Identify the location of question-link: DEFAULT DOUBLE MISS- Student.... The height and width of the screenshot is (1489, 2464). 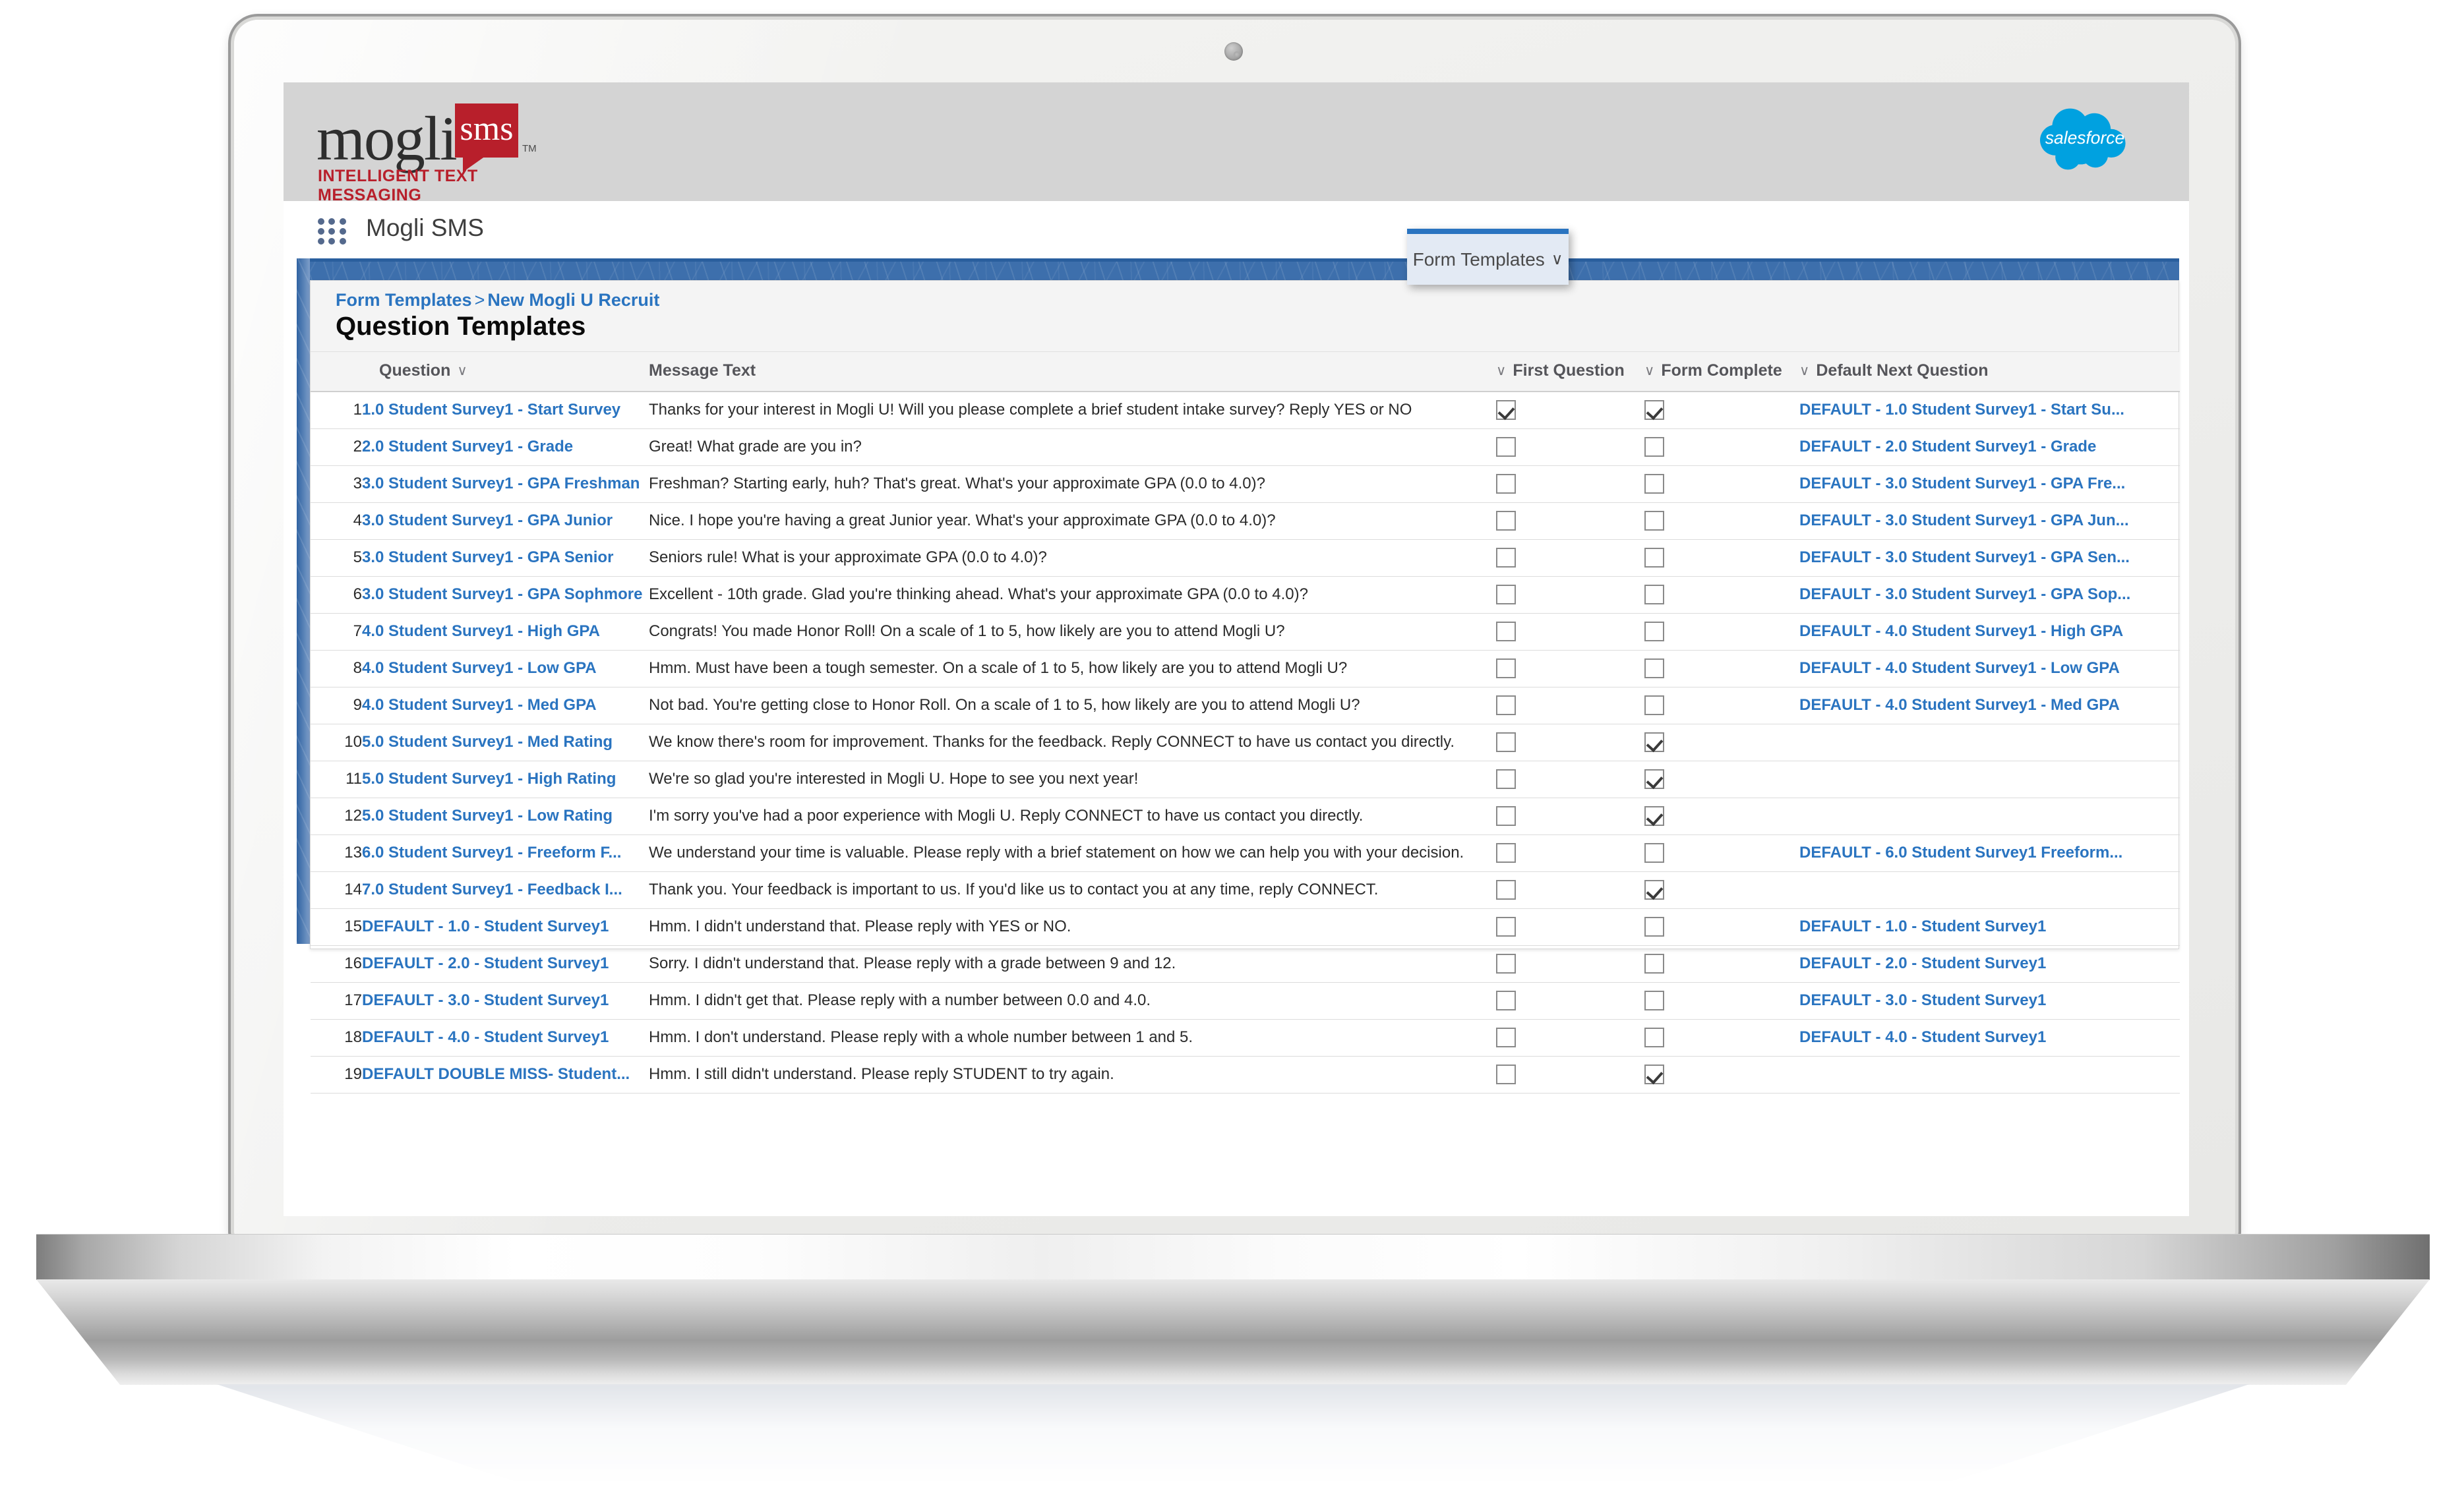
(496, 1074).